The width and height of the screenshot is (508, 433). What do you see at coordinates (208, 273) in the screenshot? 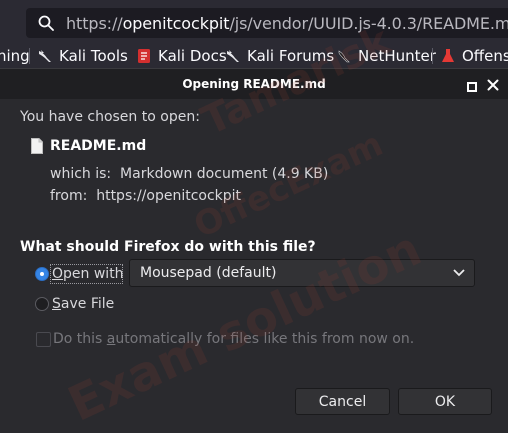
I see `selected-application: Mousepad (default)` at bounding box center [208, 273].